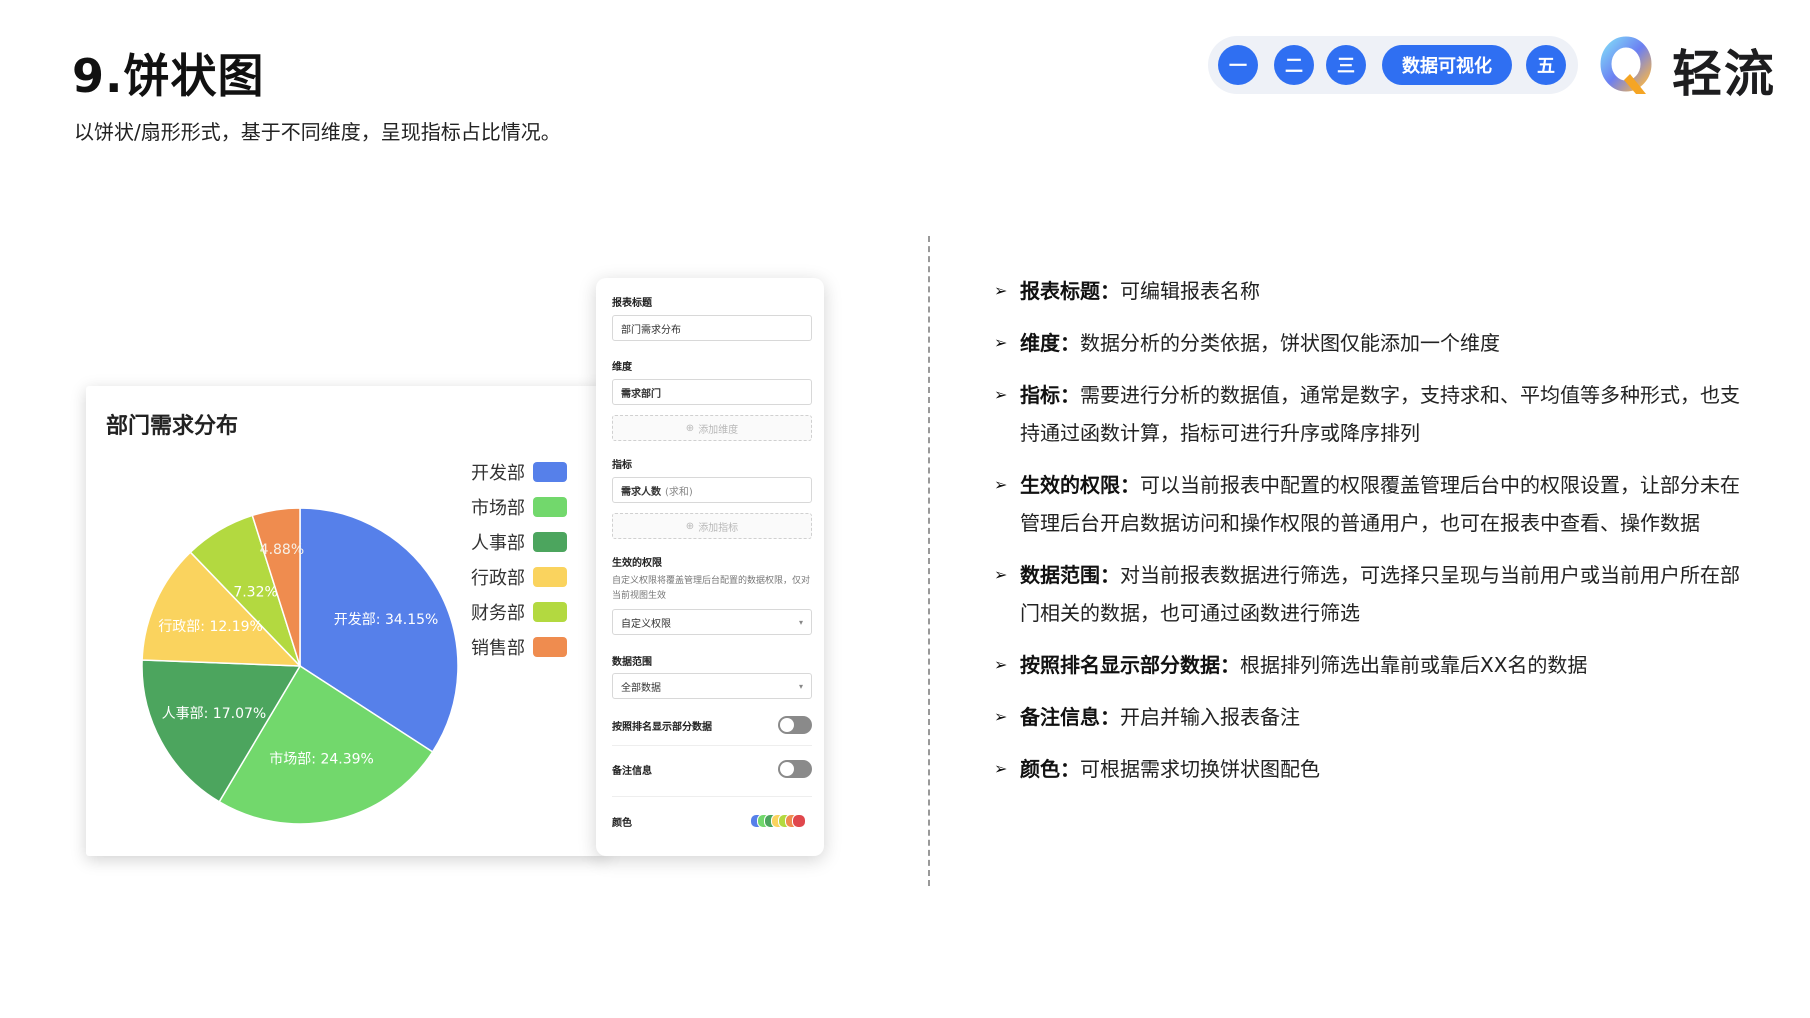 The width and height of the screenshot is (1810, 1018). What do you see at coordinates (321, 758) in the screenshot?
I see `pie-data-label: 市场部: 24.39%` at bounding box center [321, 758].